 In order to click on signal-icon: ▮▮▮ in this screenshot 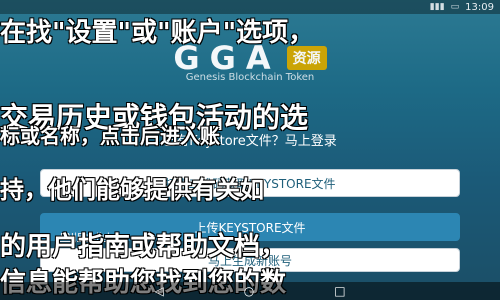, I will do `click(437, 7)`.